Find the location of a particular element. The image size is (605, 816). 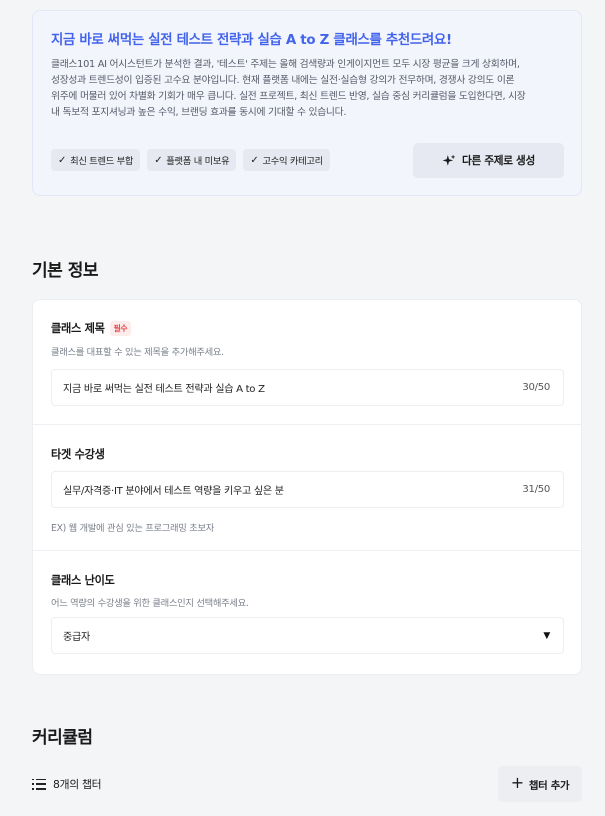

plus-icon: + is located at coordinates (517, 782).